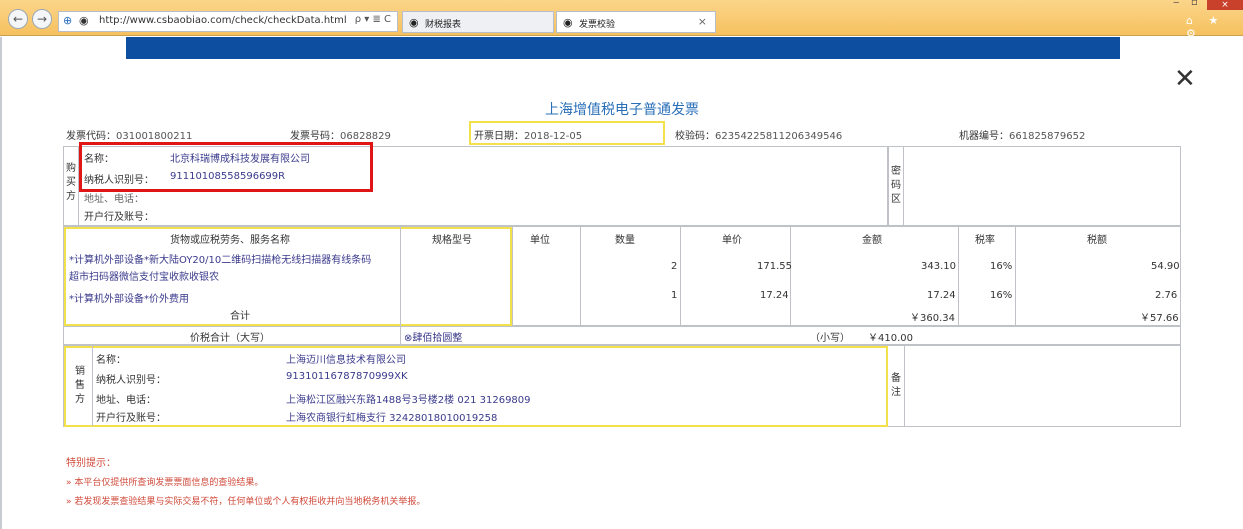 Image resolution: width=1243 pixels, height=529 pixels. What do you see at coordinates (131, 380) in the screenshot?
I see `seller-tax-id-label: 纳税人识别号：` at bounding box center [131, 380].